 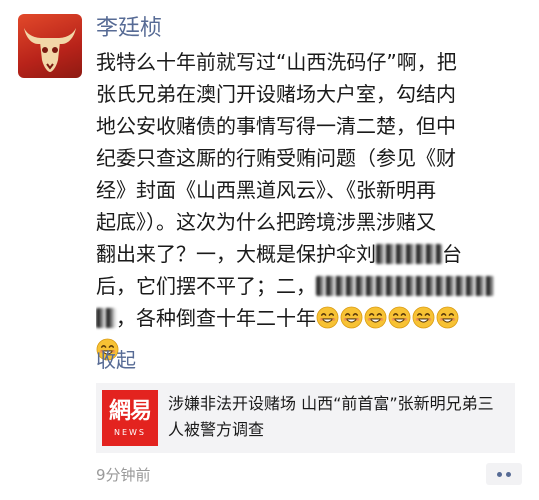 I want to click on avatar, so click(x=50, y=46).